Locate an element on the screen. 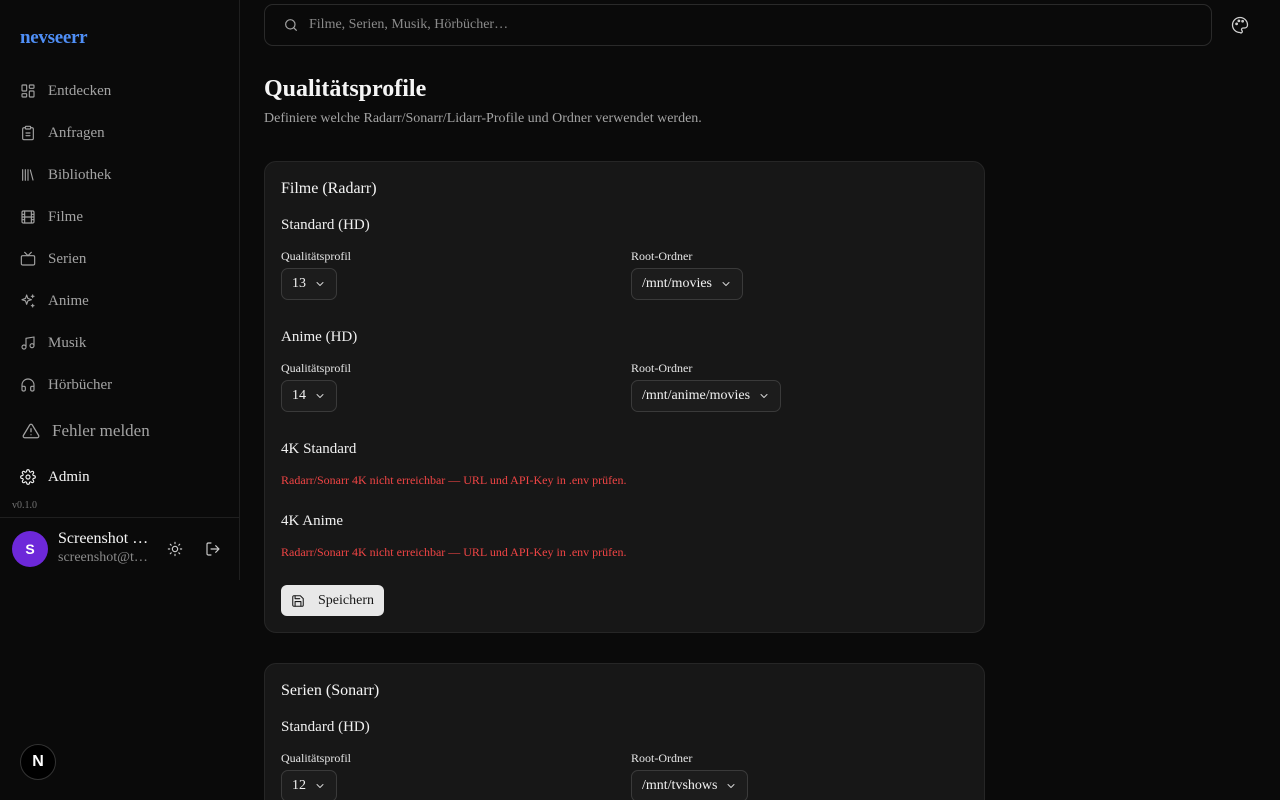 Image resolution: width=1280 pixels, height=800 pixels. divider is located at coordinates (120, 517).